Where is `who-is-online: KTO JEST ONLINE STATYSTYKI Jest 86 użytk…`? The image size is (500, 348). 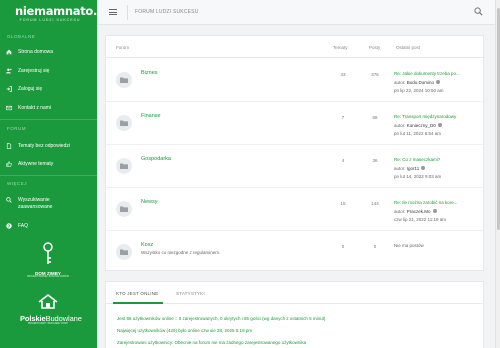 who-is-online: KTO JEST ONLINE STATYSTYKI Jest 86 użytk… is located at coordinates (294, 314).